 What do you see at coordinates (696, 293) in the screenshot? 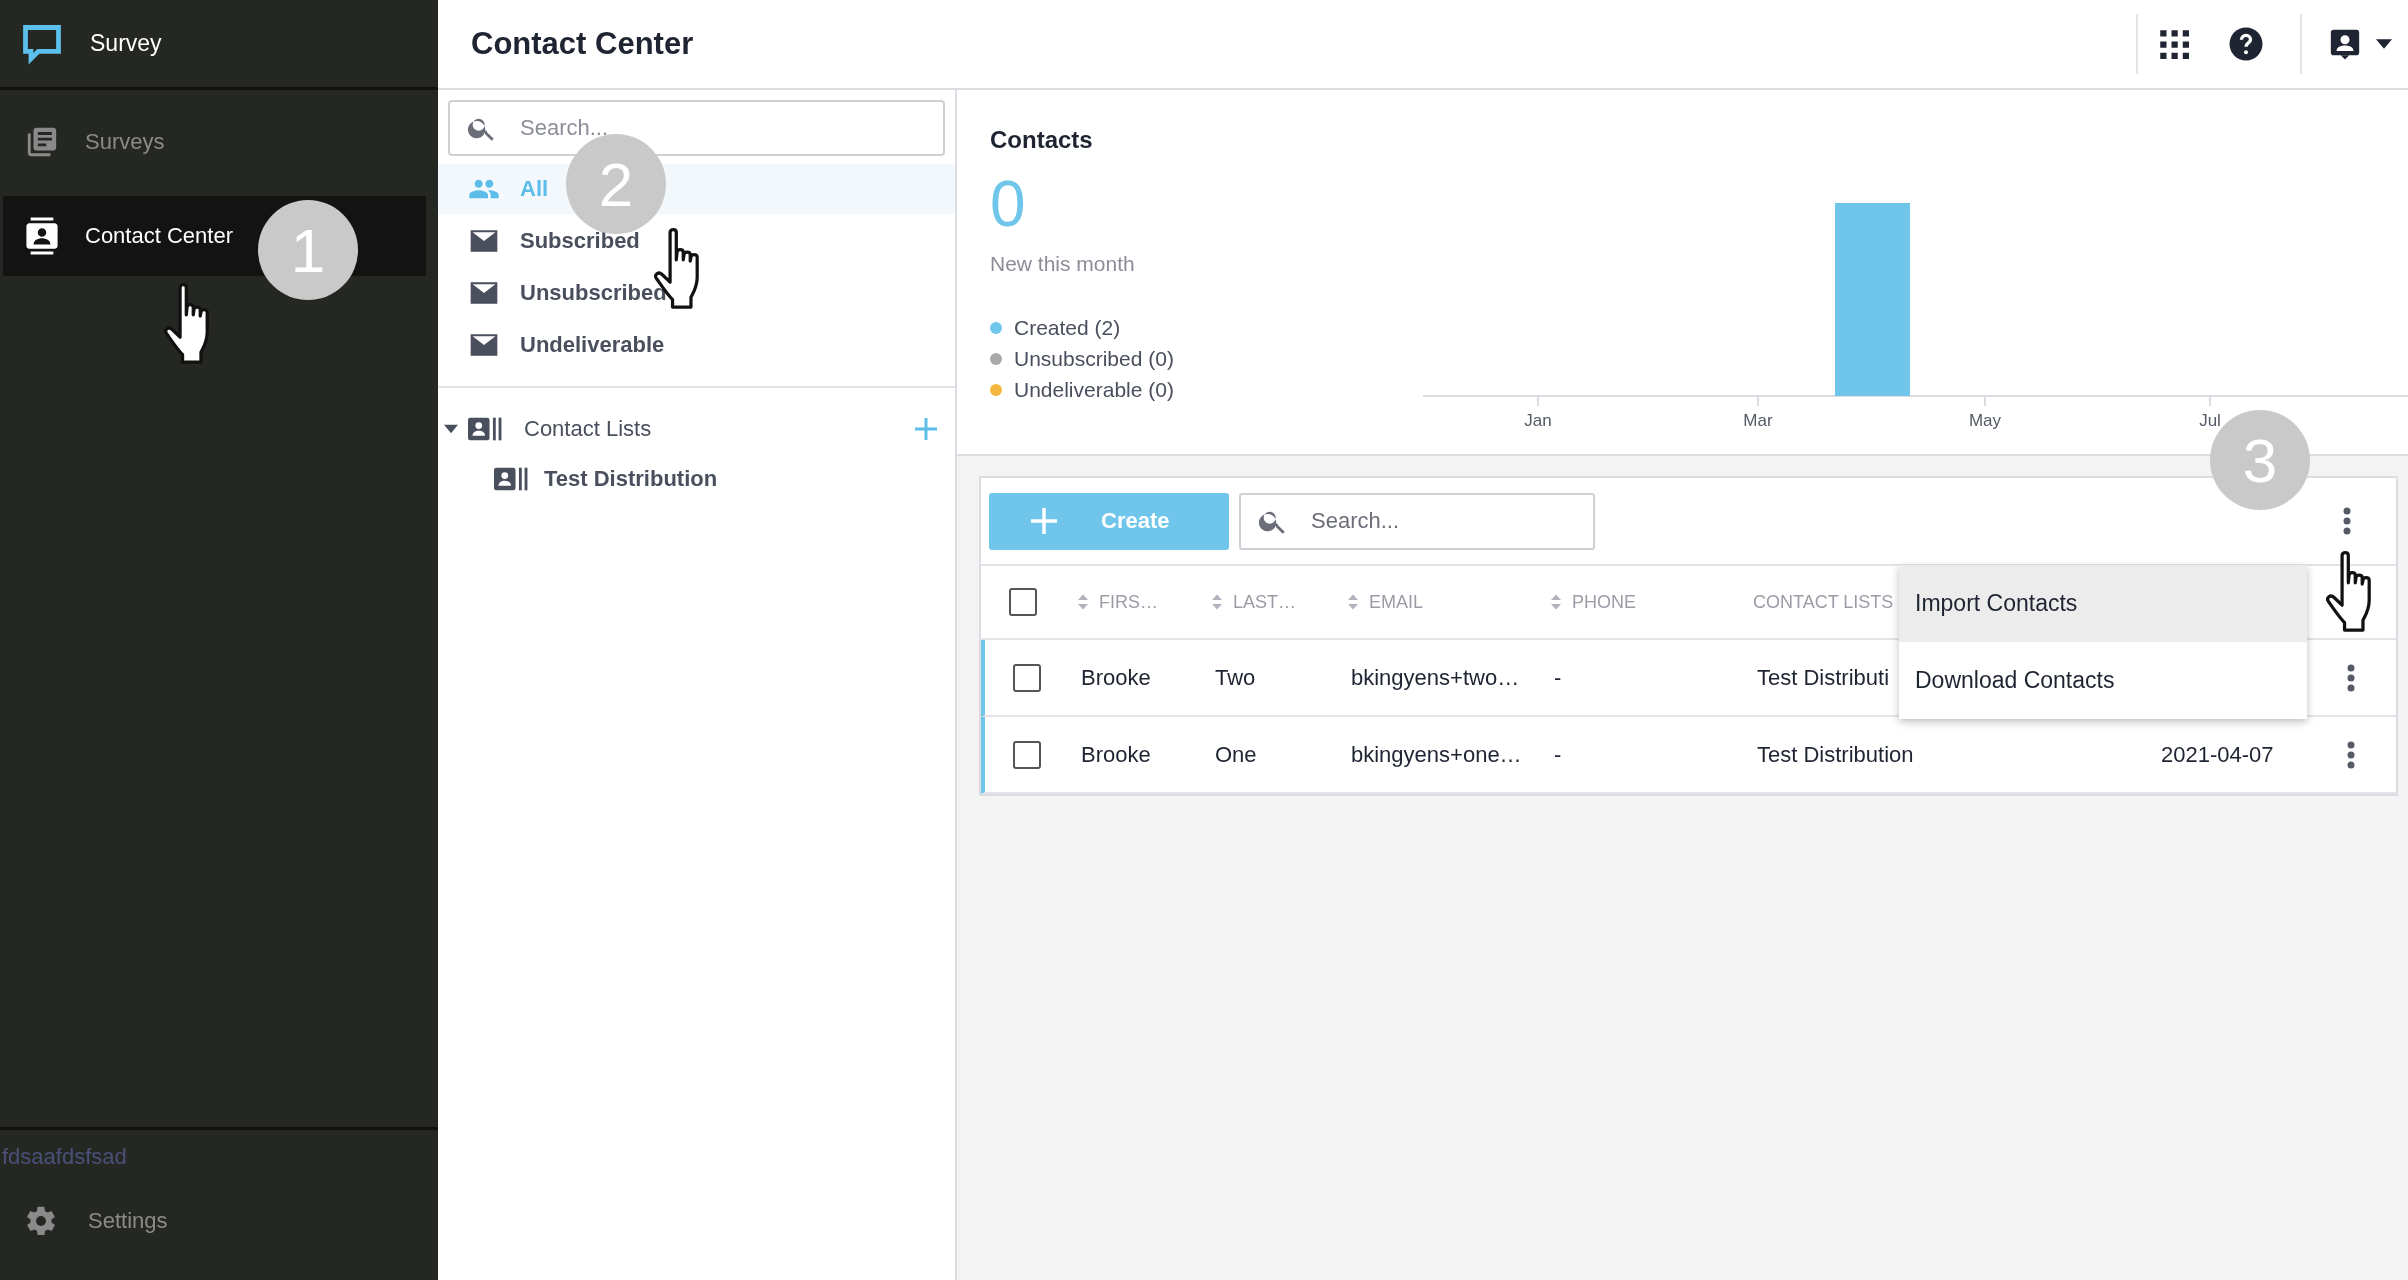
I see `filter-item: Unsubscribed` at bounding box center [696, 293].